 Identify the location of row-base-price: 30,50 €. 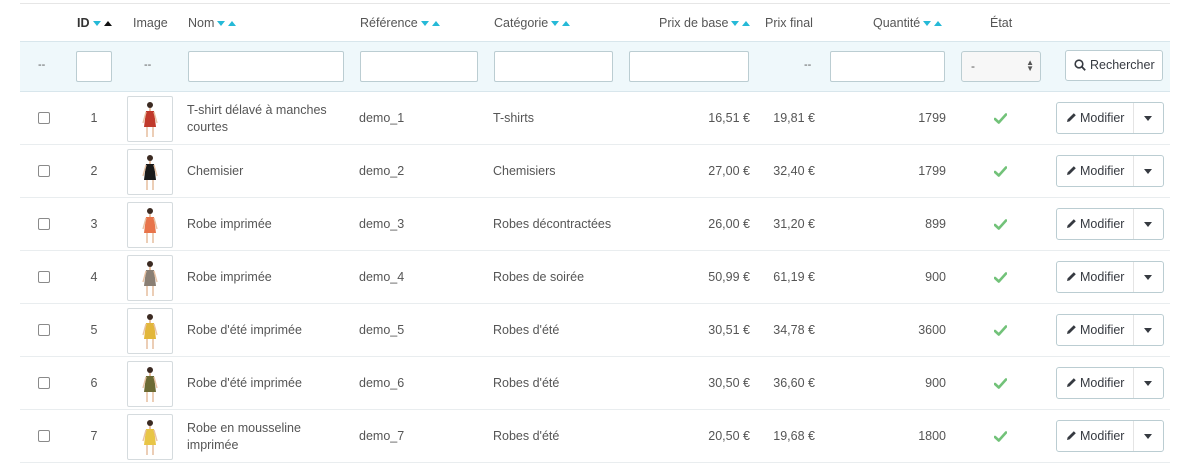
(729, 383).